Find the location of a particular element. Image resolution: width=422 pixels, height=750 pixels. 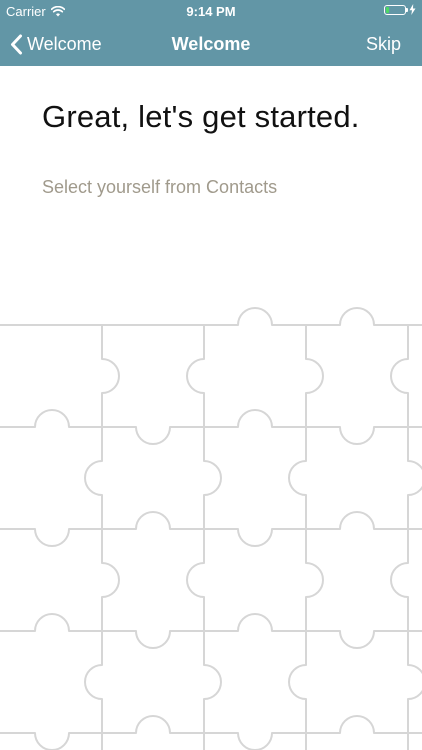

back-label: Welcome is located at coordinates (64, 43).